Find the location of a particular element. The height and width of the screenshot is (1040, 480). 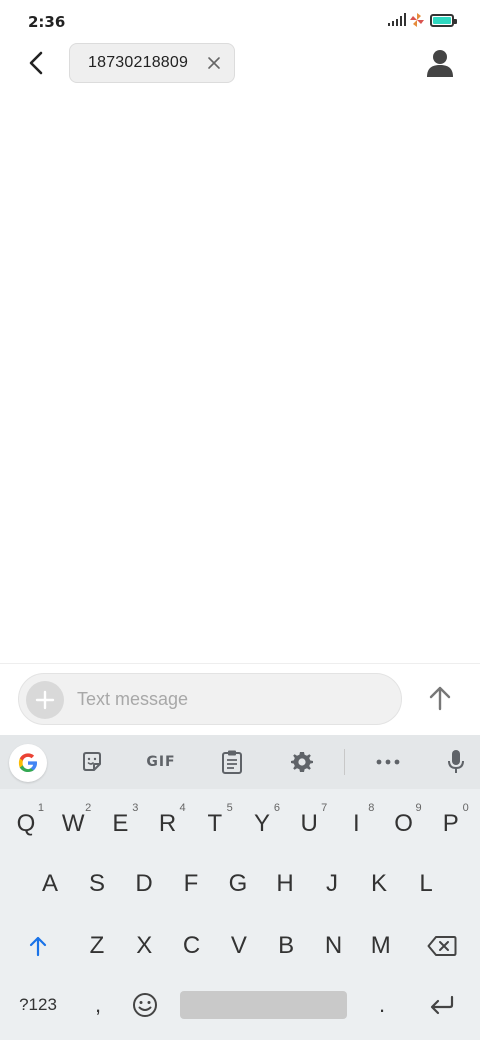

symbols-key: ?123 is located at coordinates (38, 1005).